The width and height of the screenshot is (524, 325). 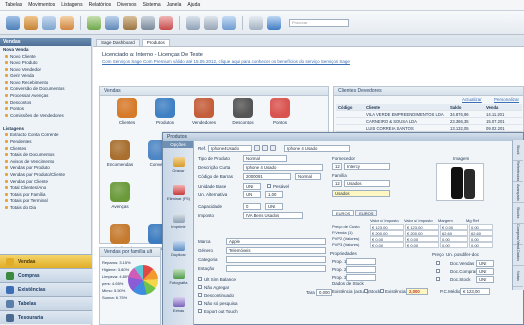 What do you see at coordinates (45, 168) in the screenshot?
I see `sidebar-item: Vendas por Produto` at bounding box center [45, 168].